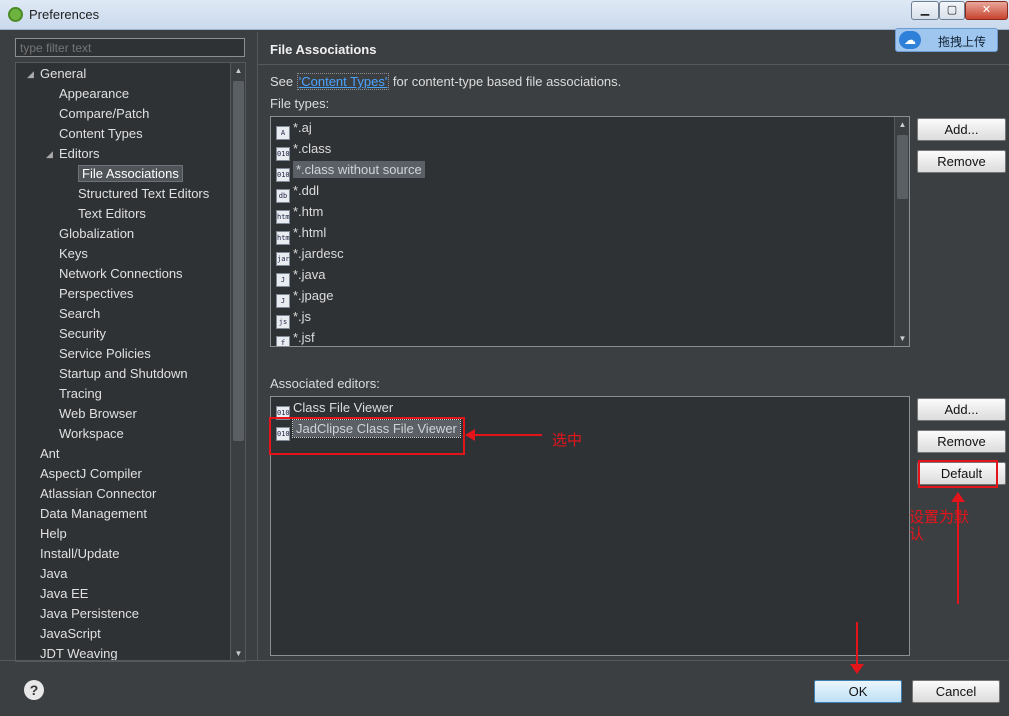 Image resolution: width=1009 pixels, height=716 pixels. I want to click on tree-item: Structured Text Editors, so click(143, 194).